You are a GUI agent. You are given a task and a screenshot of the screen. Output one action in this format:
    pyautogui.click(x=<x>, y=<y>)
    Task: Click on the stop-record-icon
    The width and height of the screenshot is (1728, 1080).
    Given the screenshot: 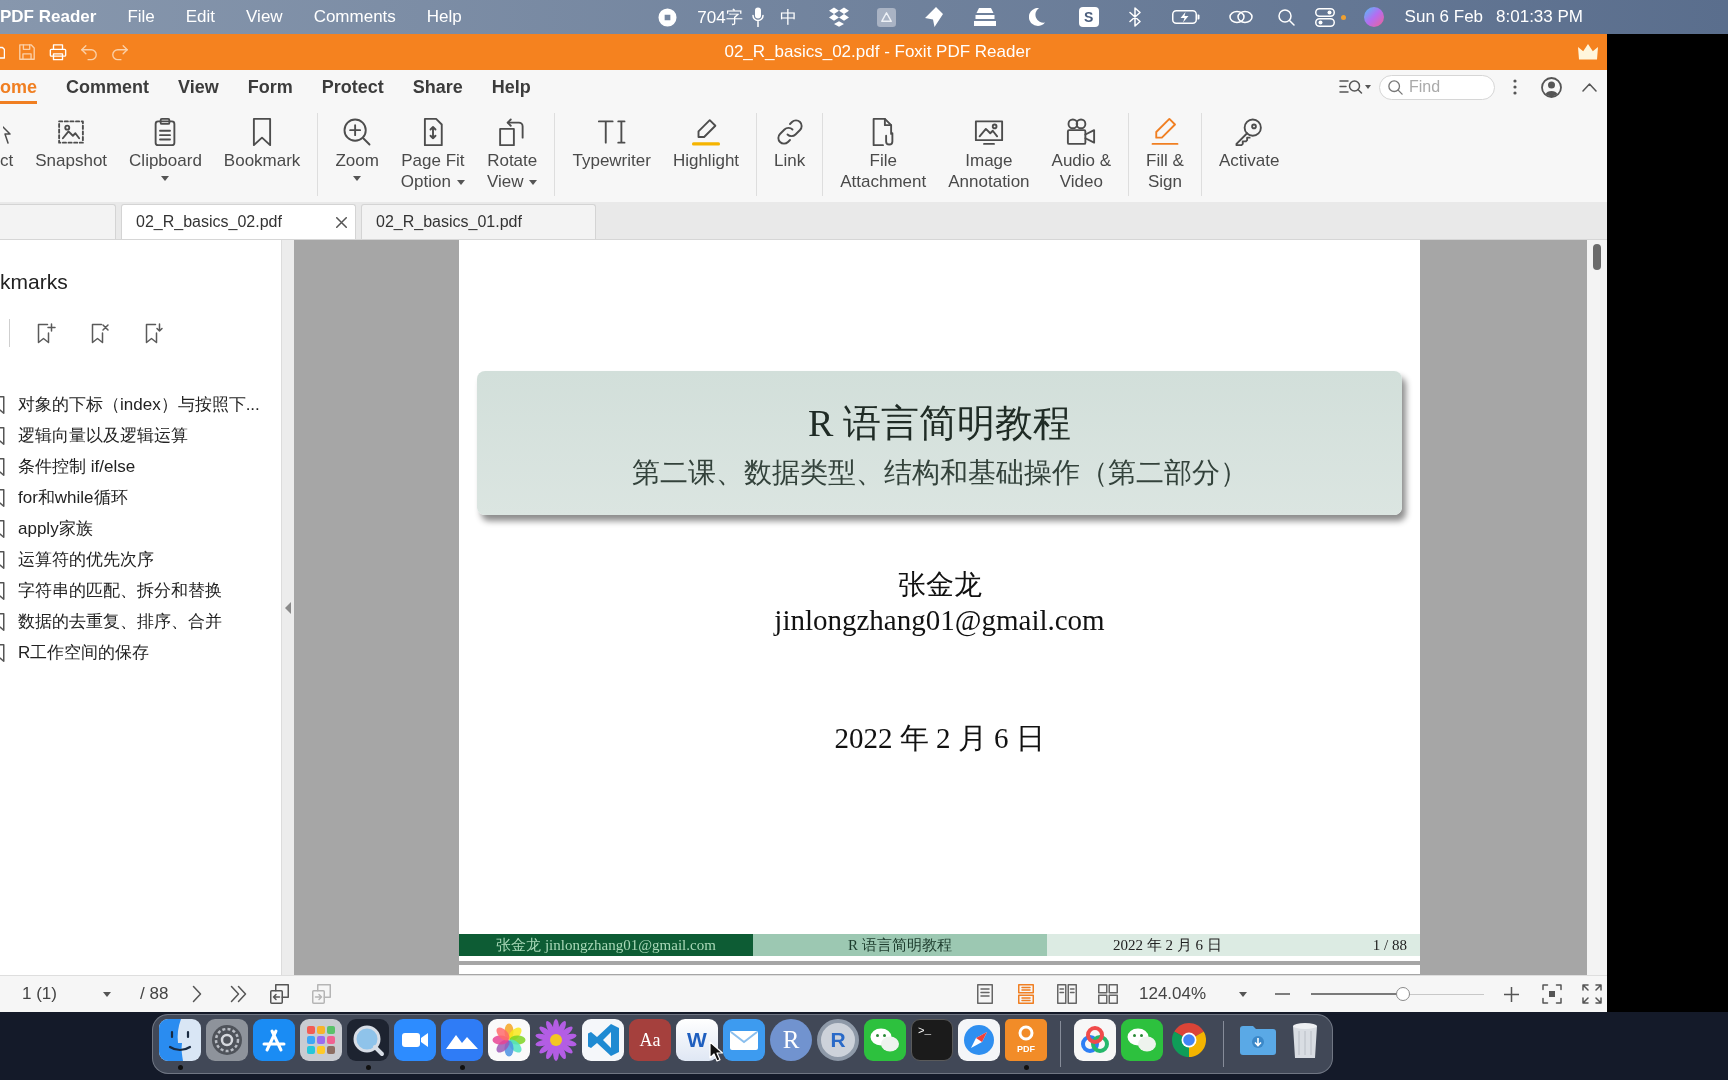 What is the action you would take?
    pyautogui.click(x=668, y=17)
    